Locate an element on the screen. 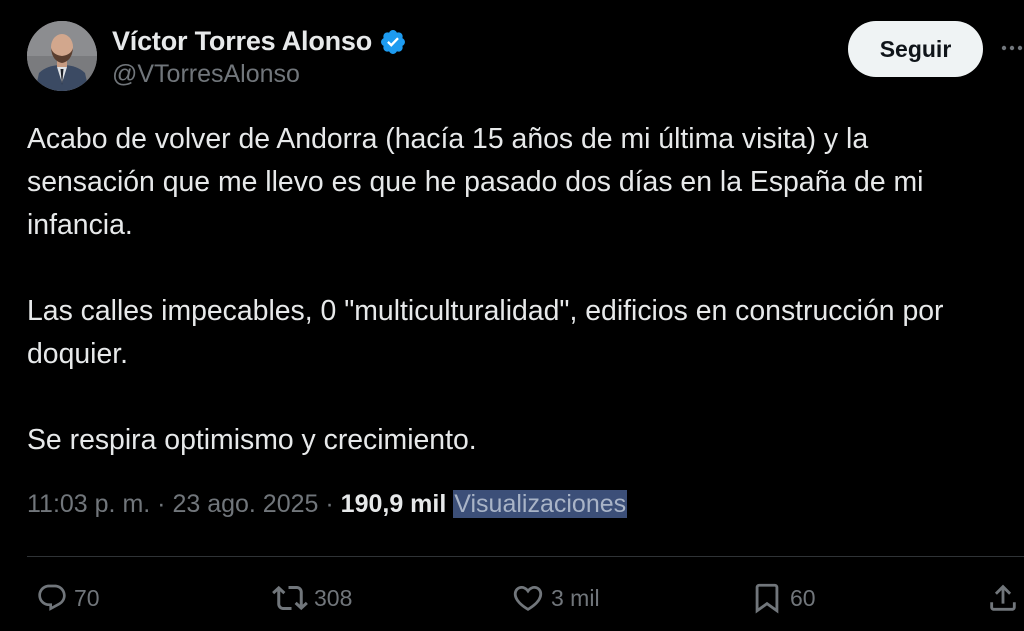  tweet-date: 23 ago. 2025 is located at coordinates (245, 504).